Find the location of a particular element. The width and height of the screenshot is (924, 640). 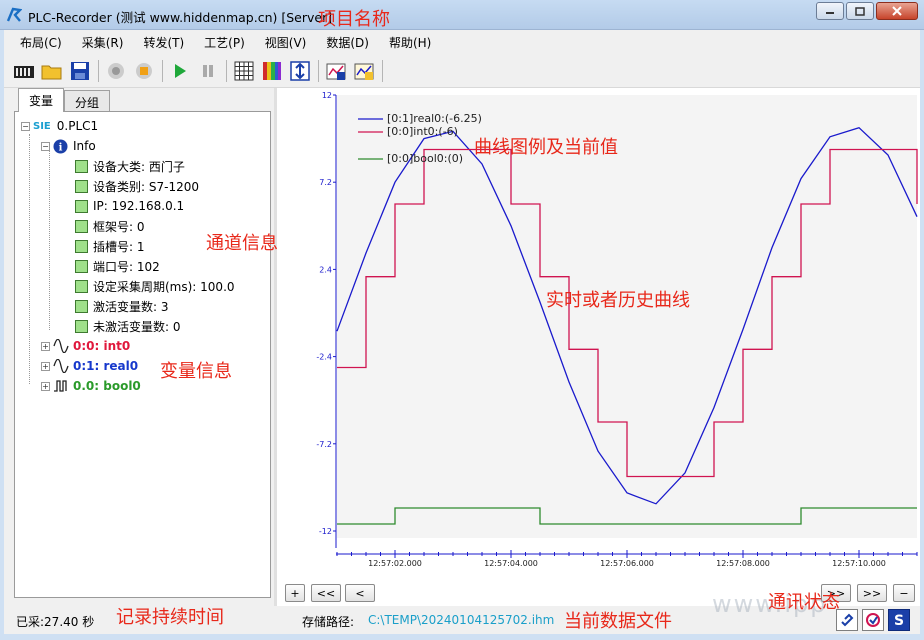

menu-forward: 转发(T) is located at coordinates (163, 42).